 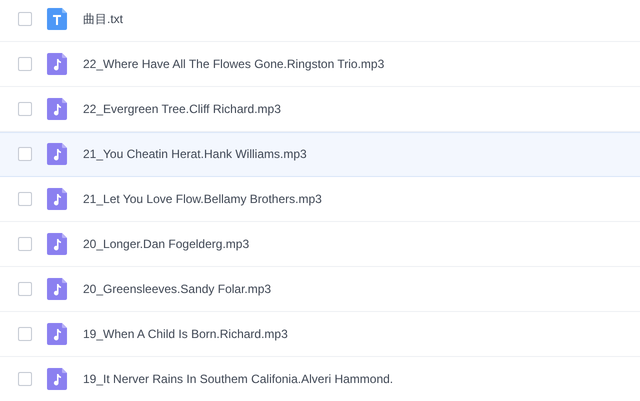 What do you see at coordinates (195, 154) in the screenshot?
I see `file-name: 21_You Cheatin Herat.Hank Williams.mp3` at bounding box center [195, 154].